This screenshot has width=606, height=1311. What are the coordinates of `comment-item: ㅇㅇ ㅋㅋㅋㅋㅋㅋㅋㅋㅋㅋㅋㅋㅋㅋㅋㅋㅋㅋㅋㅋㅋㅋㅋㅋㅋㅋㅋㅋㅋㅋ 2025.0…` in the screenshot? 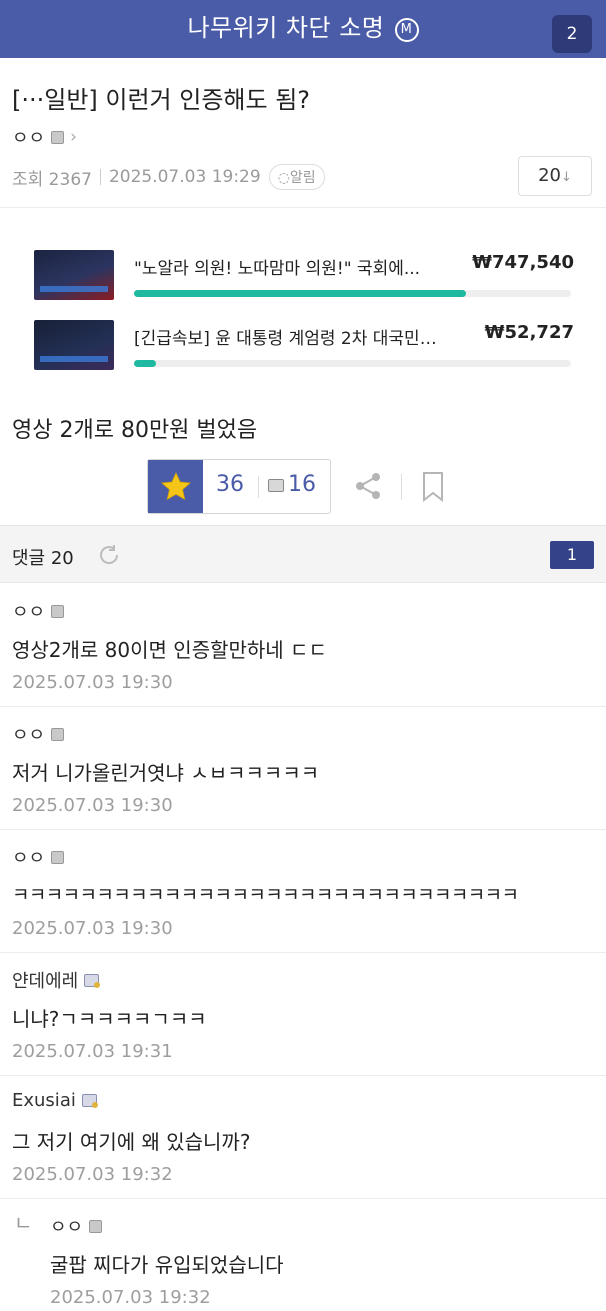 It's located at (303, 891).